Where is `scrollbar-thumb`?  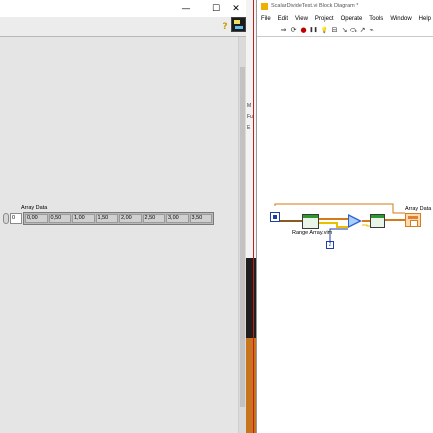
scrollbar-thumb is located at coordinates (242, 237).